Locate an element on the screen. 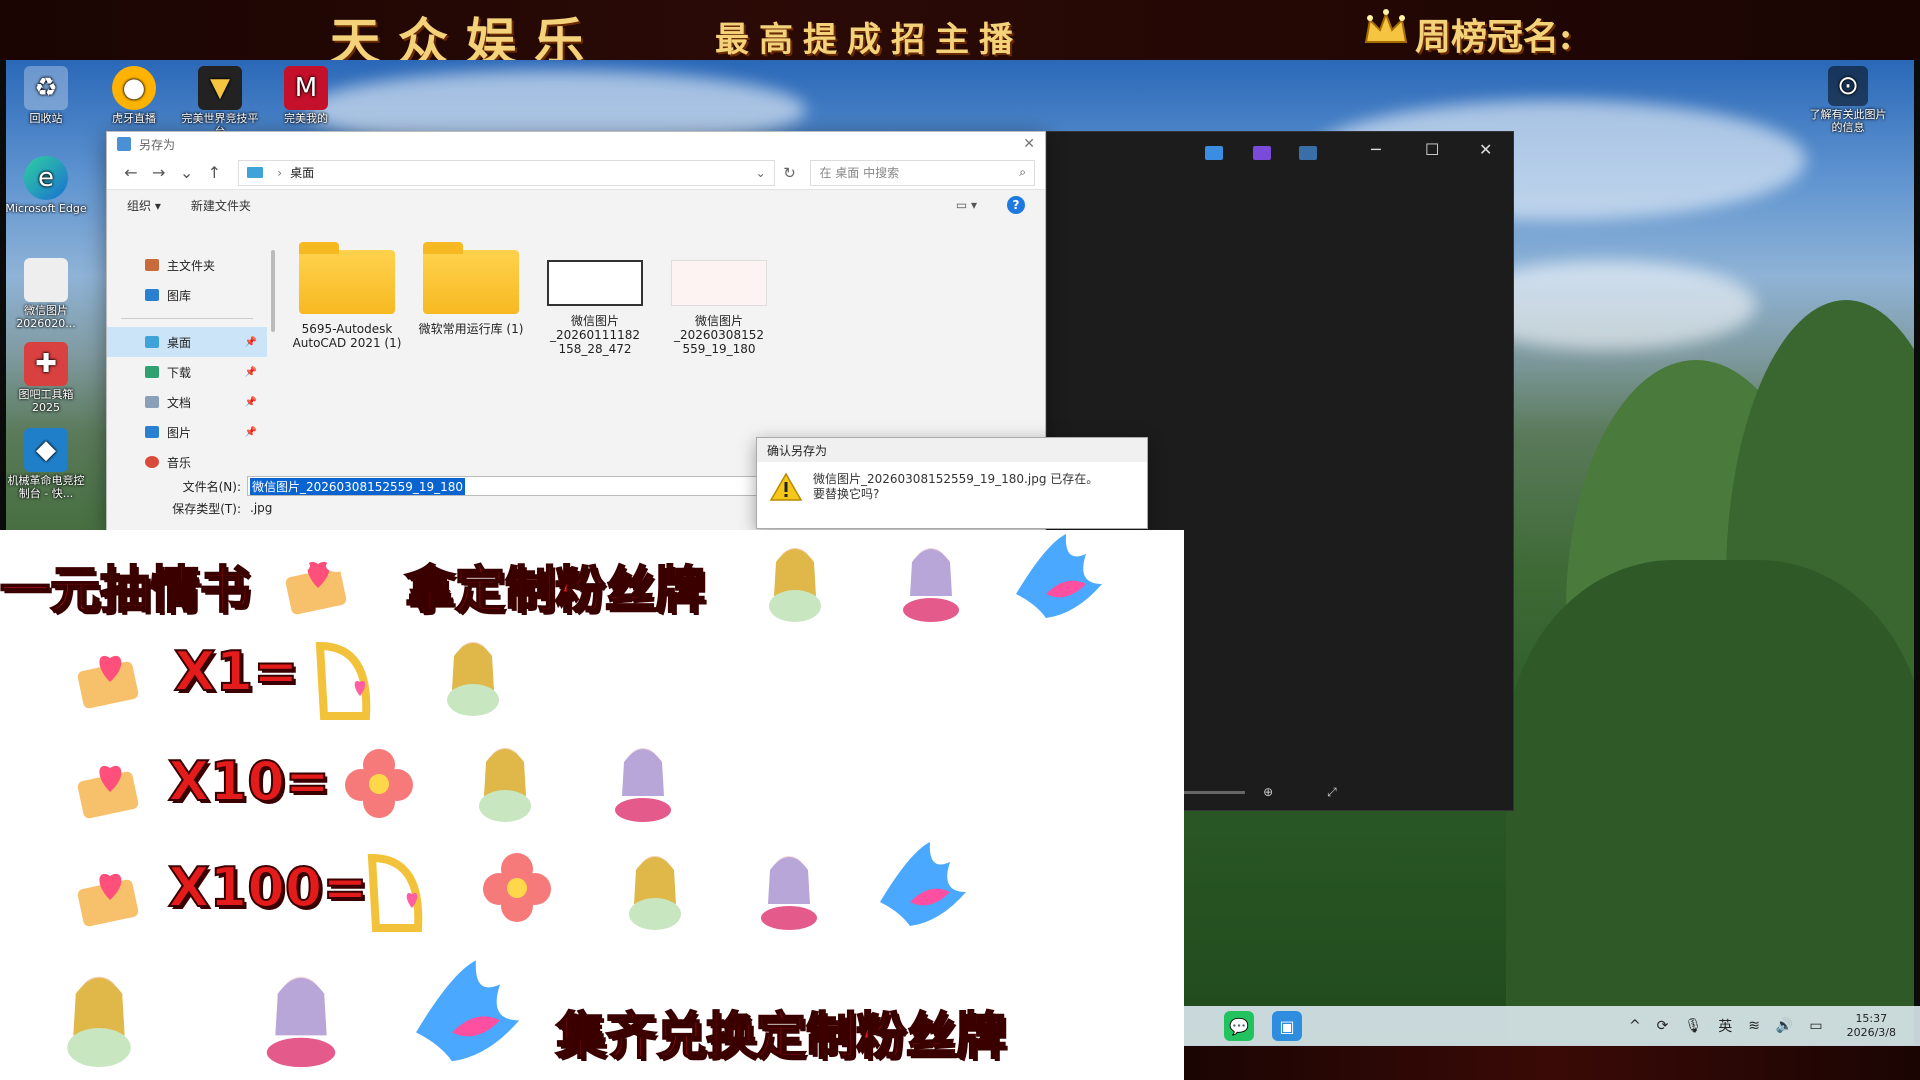 The width and height of the screenshot is (1920, 1080). fairy-girl-icon is located at coordinates (795, 585).